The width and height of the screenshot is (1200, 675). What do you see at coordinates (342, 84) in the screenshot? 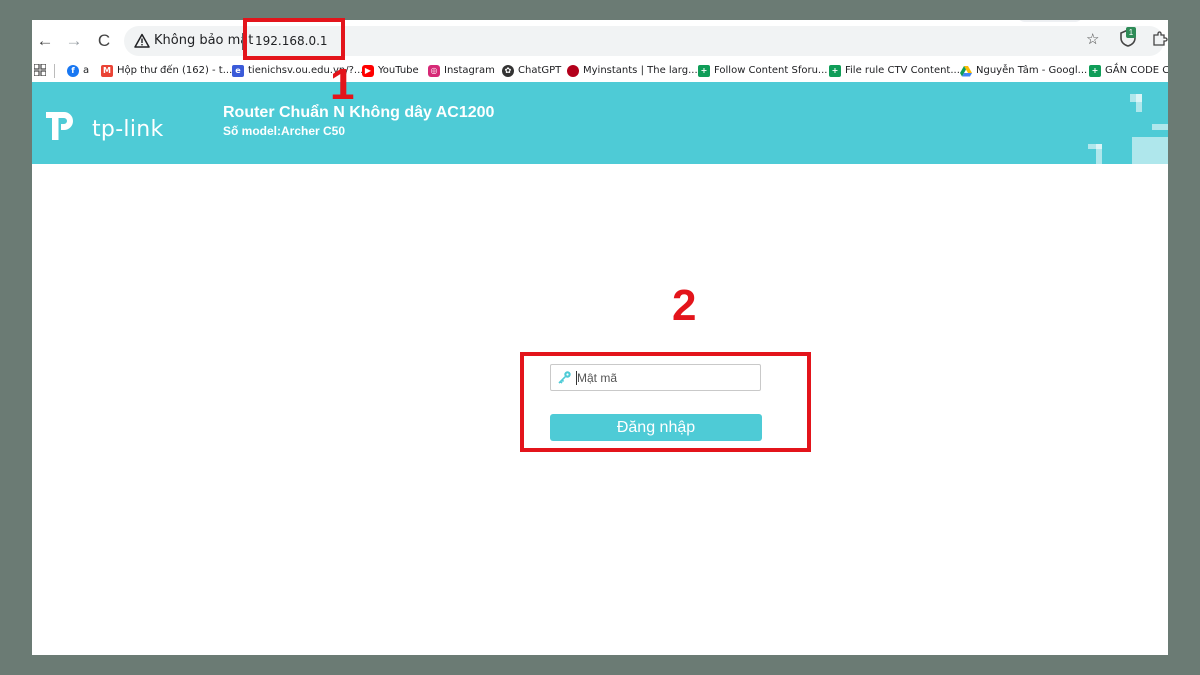
I see `step-number-1: 1` at bounding box center [342, 84].